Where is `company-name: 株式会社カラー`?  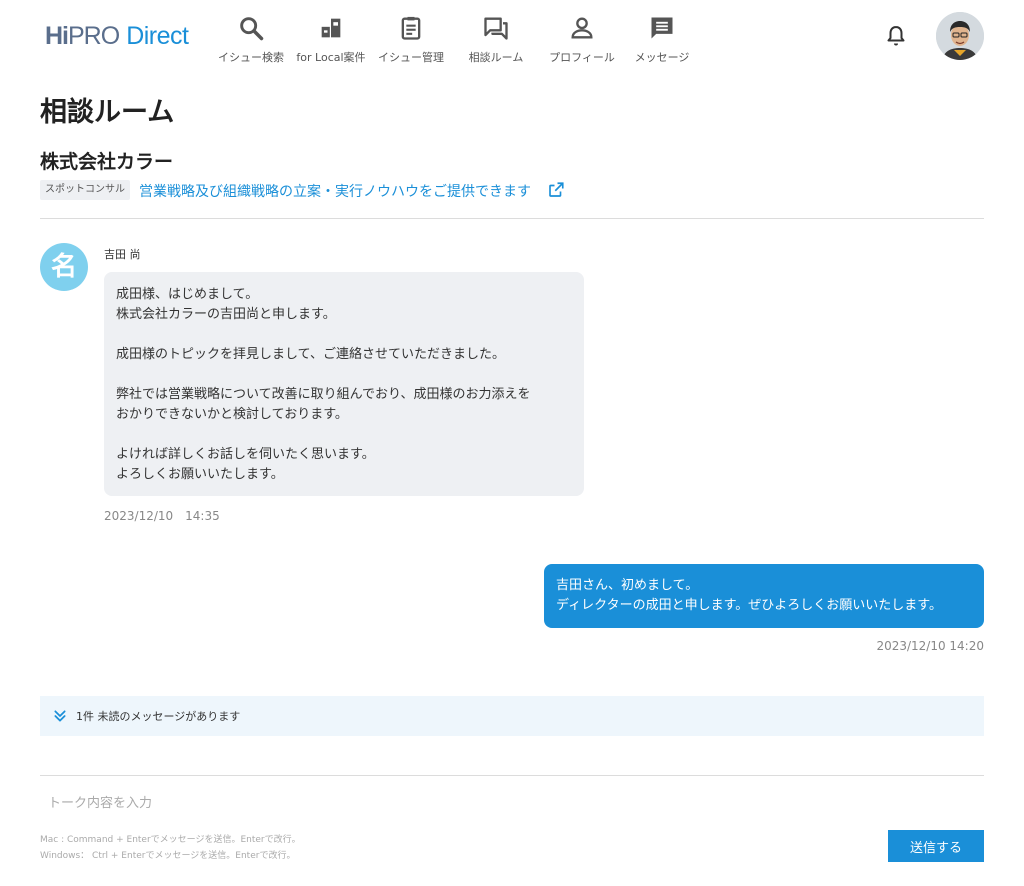
company-name: 株式会社カラー is located at coordinates (107, 162).